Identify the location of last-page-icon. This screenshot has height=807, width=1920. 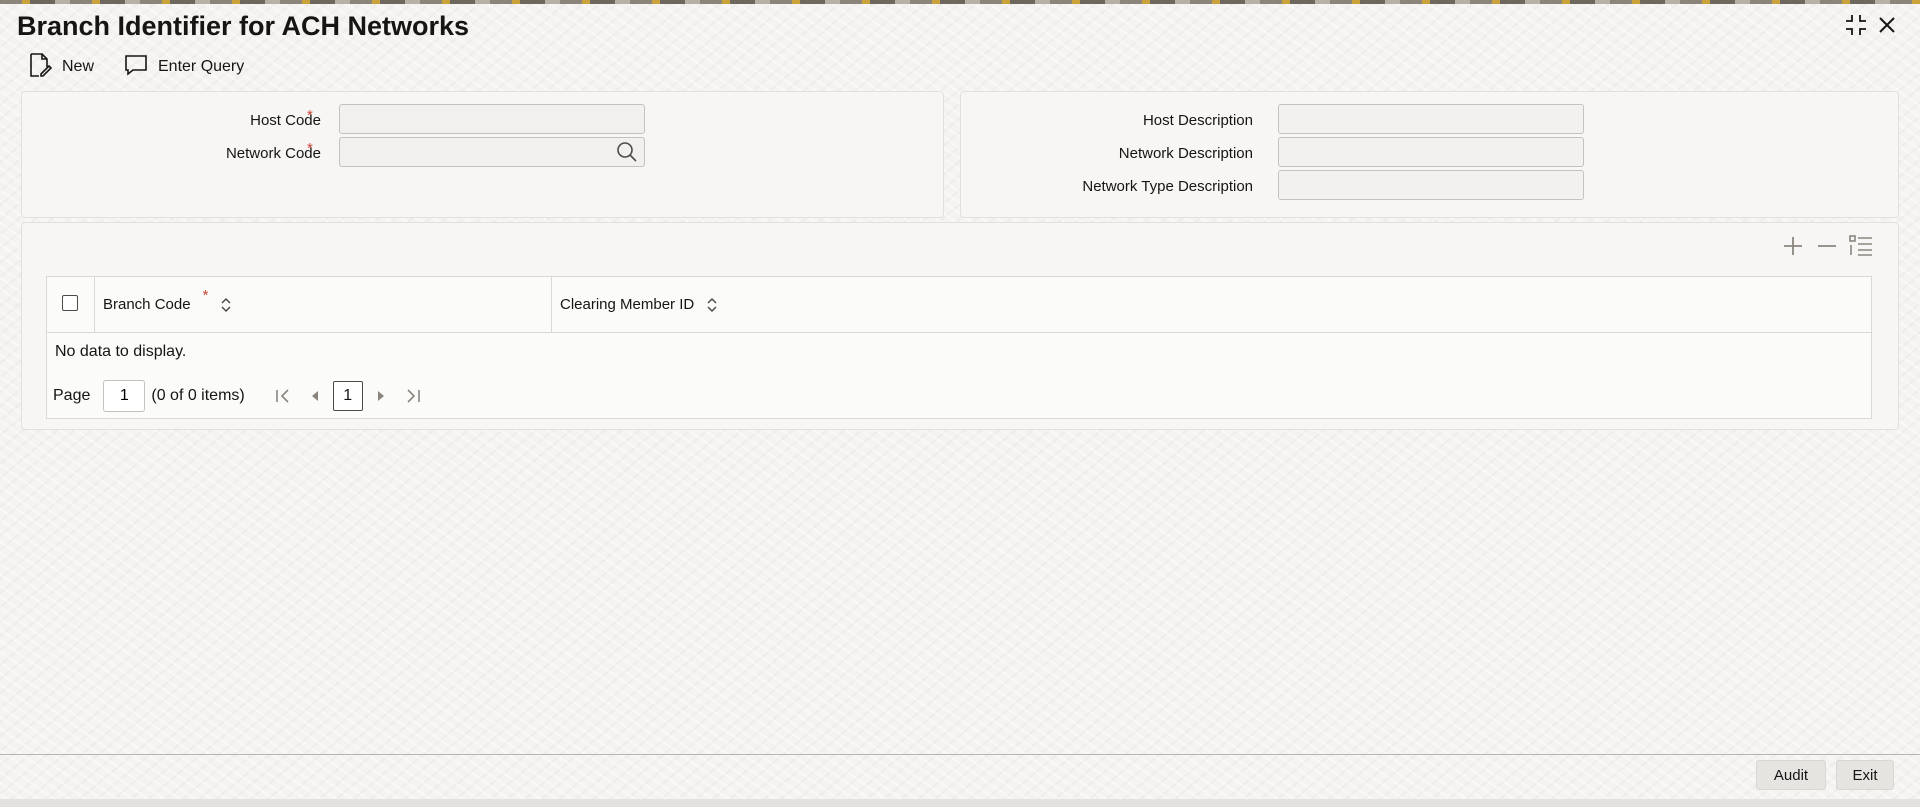
(413, 396).